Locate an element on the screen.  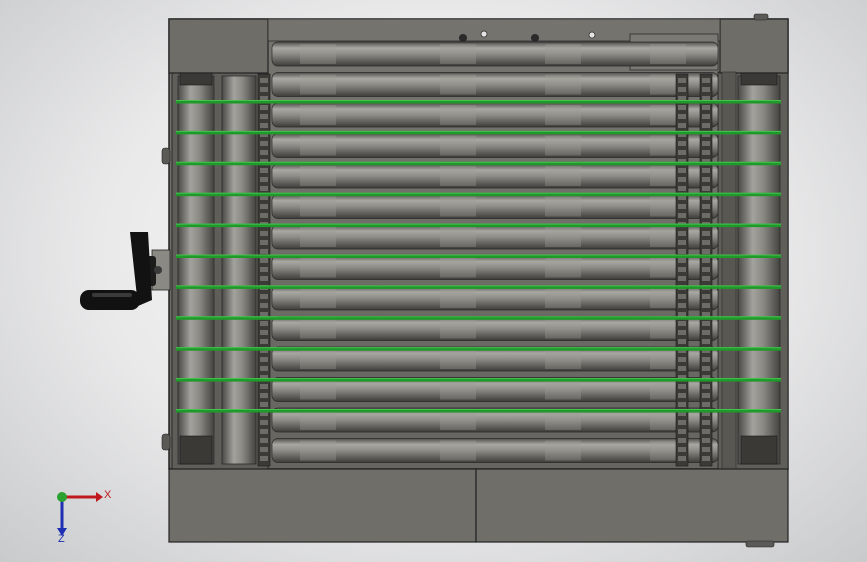
base-plate-left is located at coordinates (322, 505).